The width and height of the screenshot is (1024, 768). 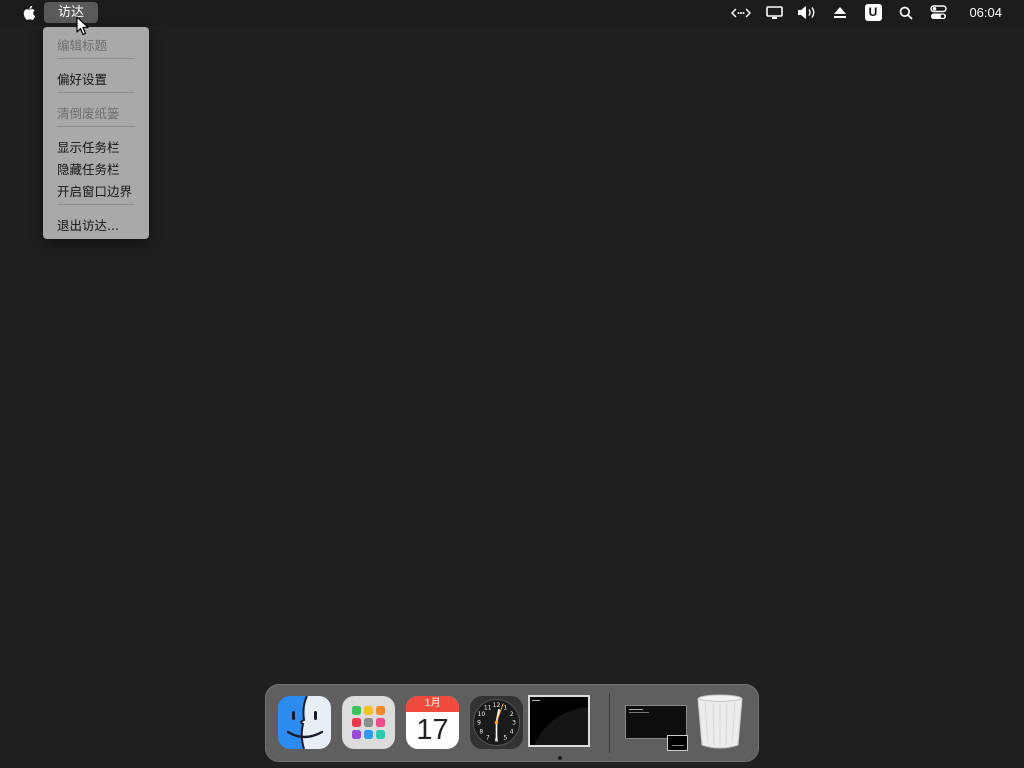 What do you see at coordinates (488, 738) in the screenshot?
I see `clock-numeral: 7` at bounding box center [488, 738].